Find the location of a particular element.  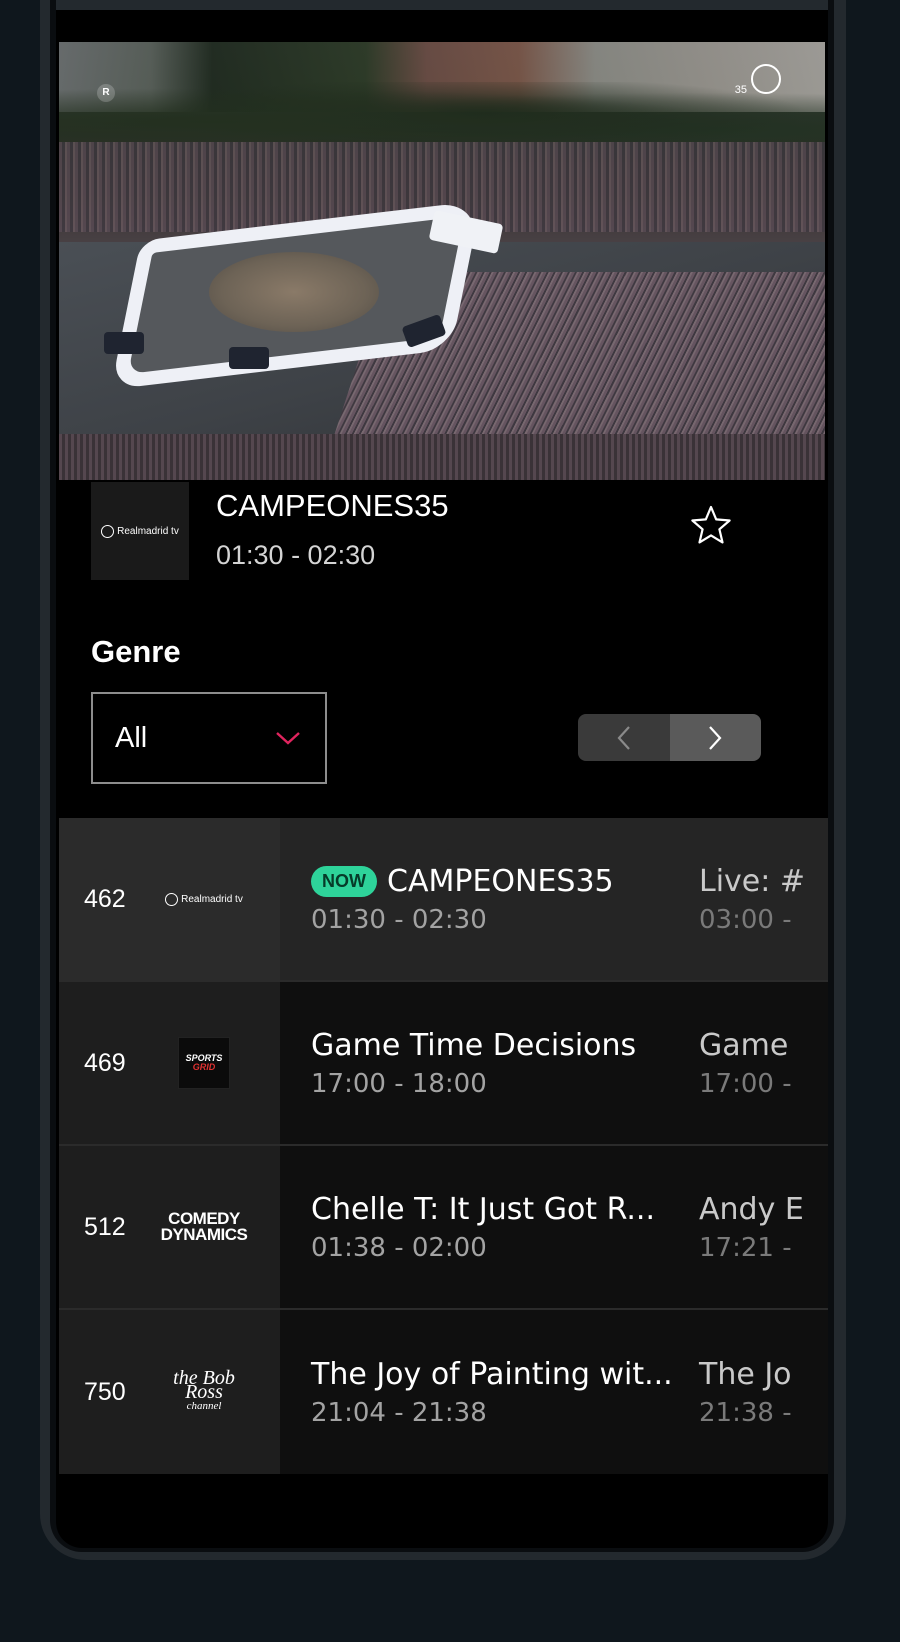

program-title: Game Time Decisions is located at coordinates (474, 1045).